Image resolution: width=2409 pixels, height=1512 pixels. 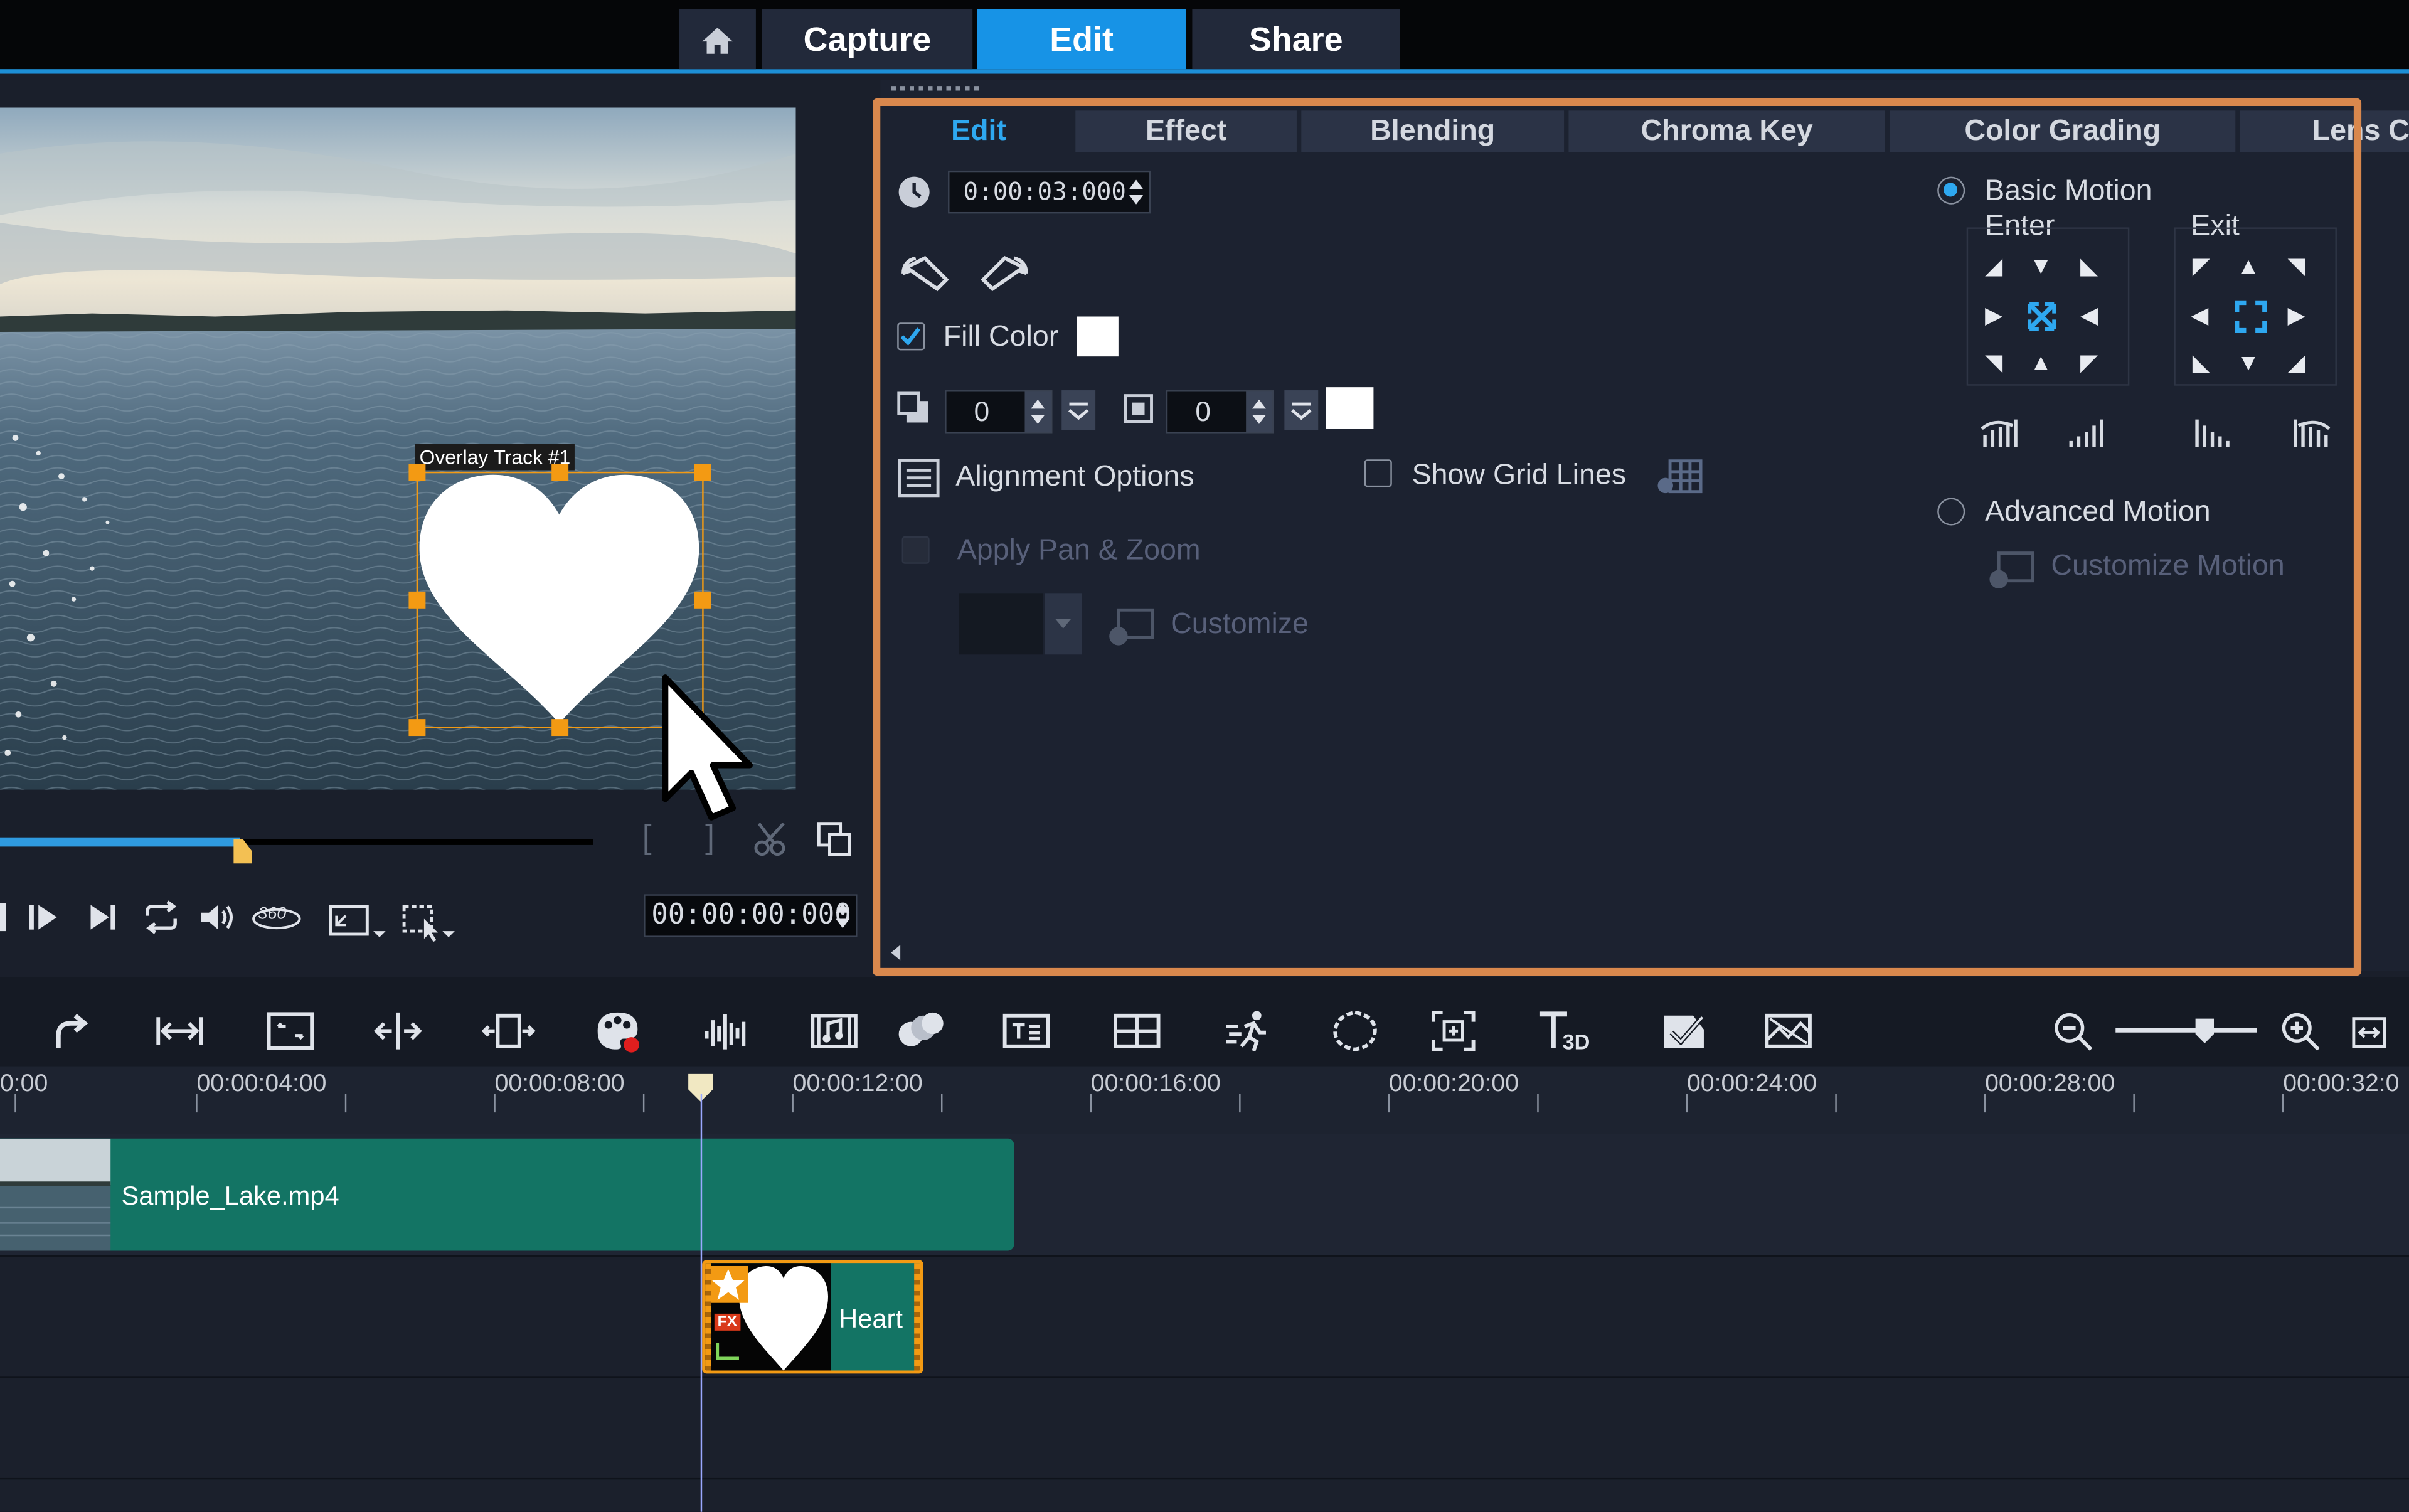 What do you see at coordinates (1355, 1031) in the screenshot?
I see `mask-creator-icon` at bounding box center [1355, 1031].